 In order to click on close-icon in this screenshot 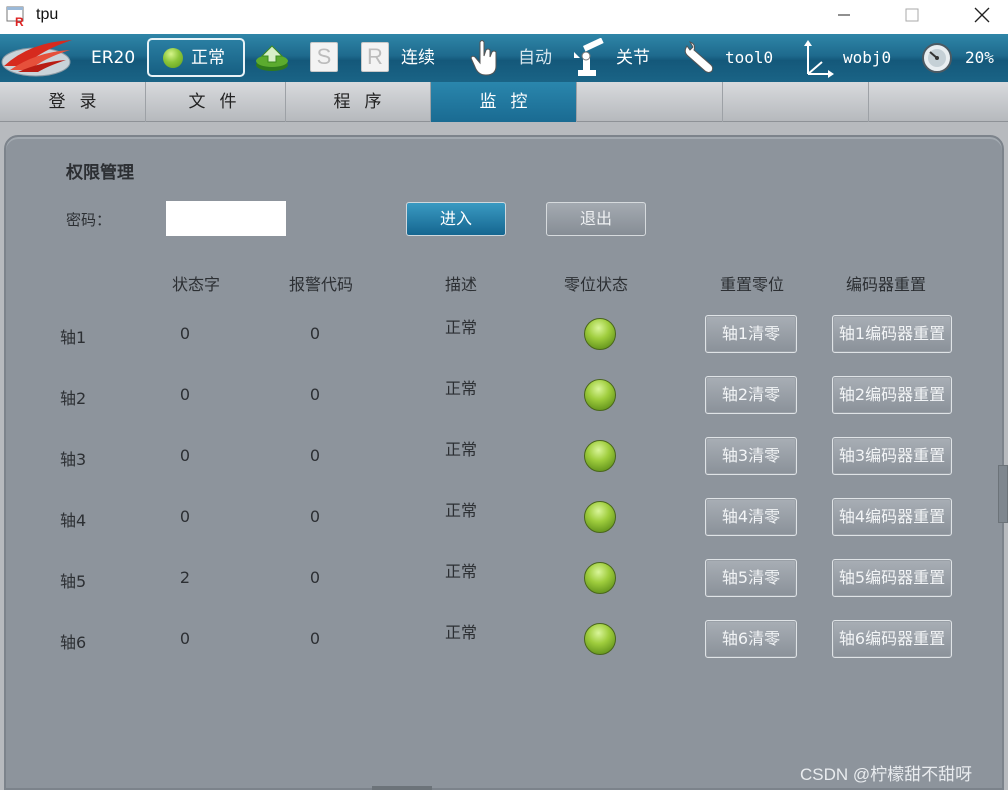, I will do `click(982, 15)`.